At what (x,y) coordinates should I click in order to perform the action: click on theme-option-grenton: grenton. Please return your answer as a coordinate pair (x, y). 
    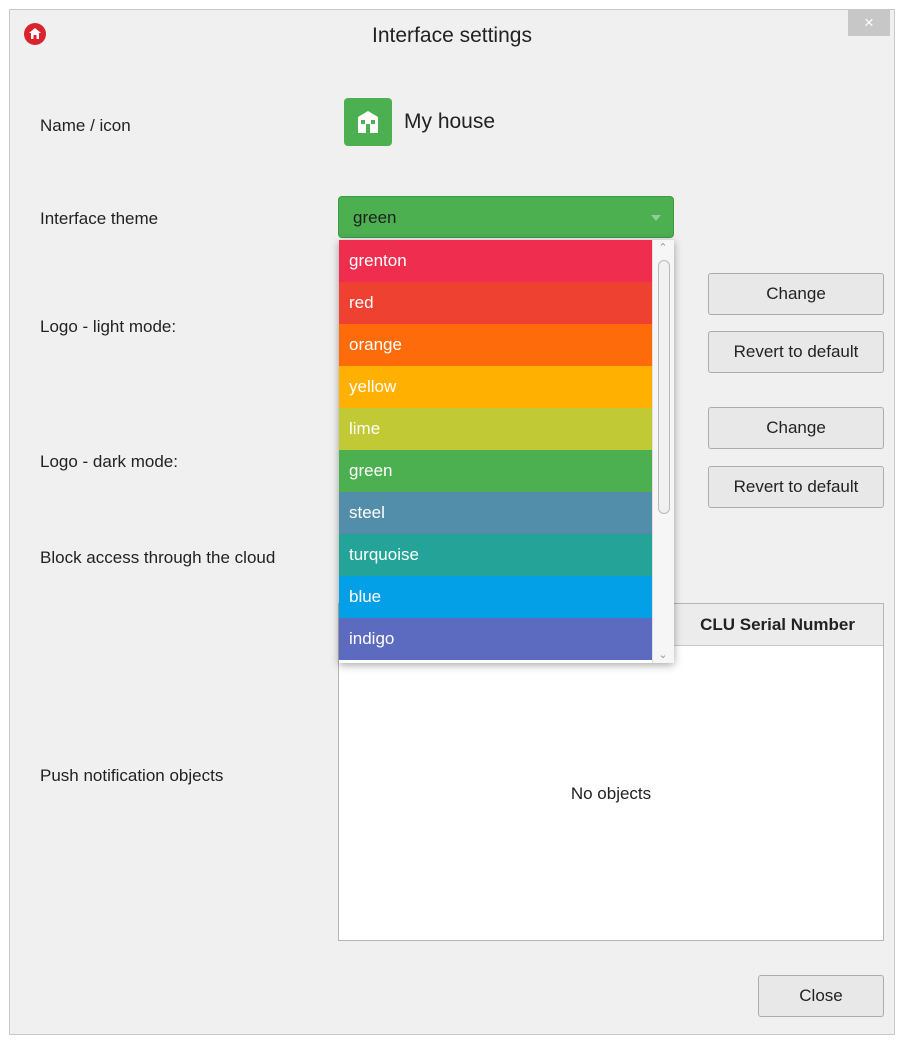
    Looking at the image, I should click on (495, 261).